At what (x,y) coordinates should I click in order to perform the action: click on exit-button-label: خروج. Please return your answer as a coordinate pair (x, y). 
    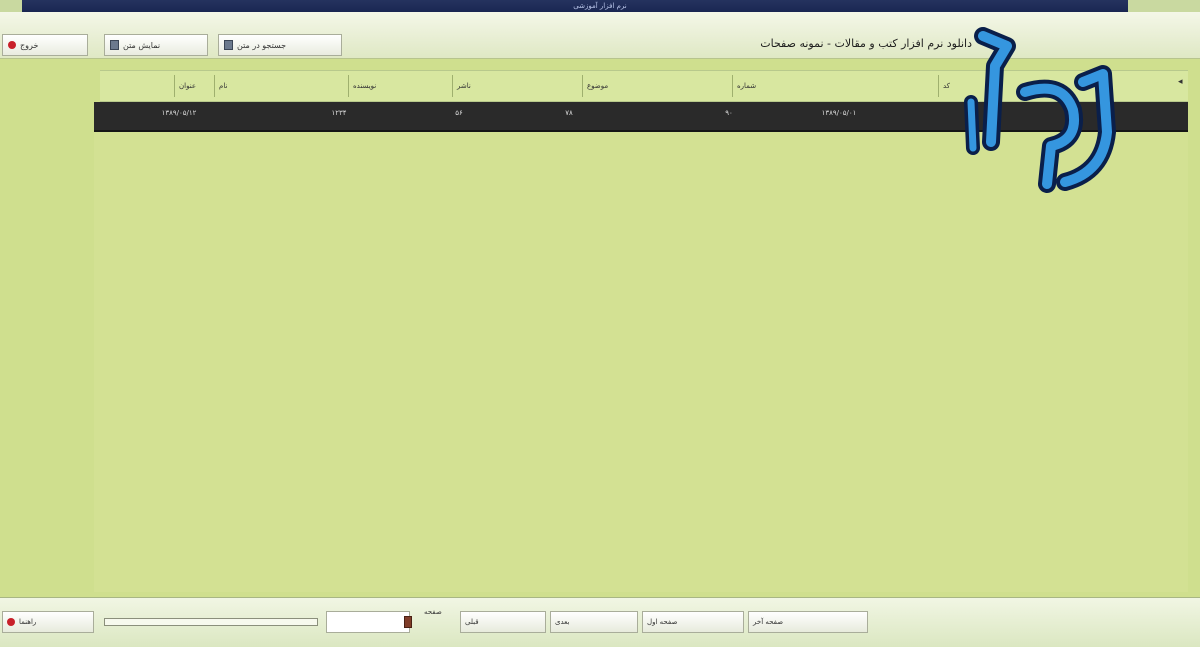
    Looking at the image, I should click on (29, 45).